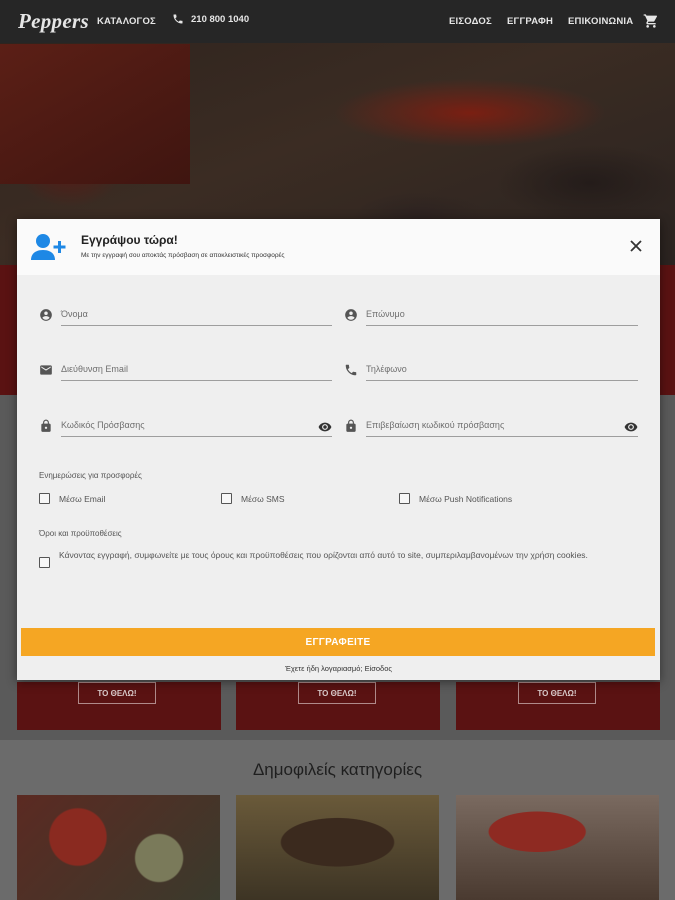  Describe the element at coordinates (185, 315) in the screenshot. I see `first-name-field: Όνομα` at that location.